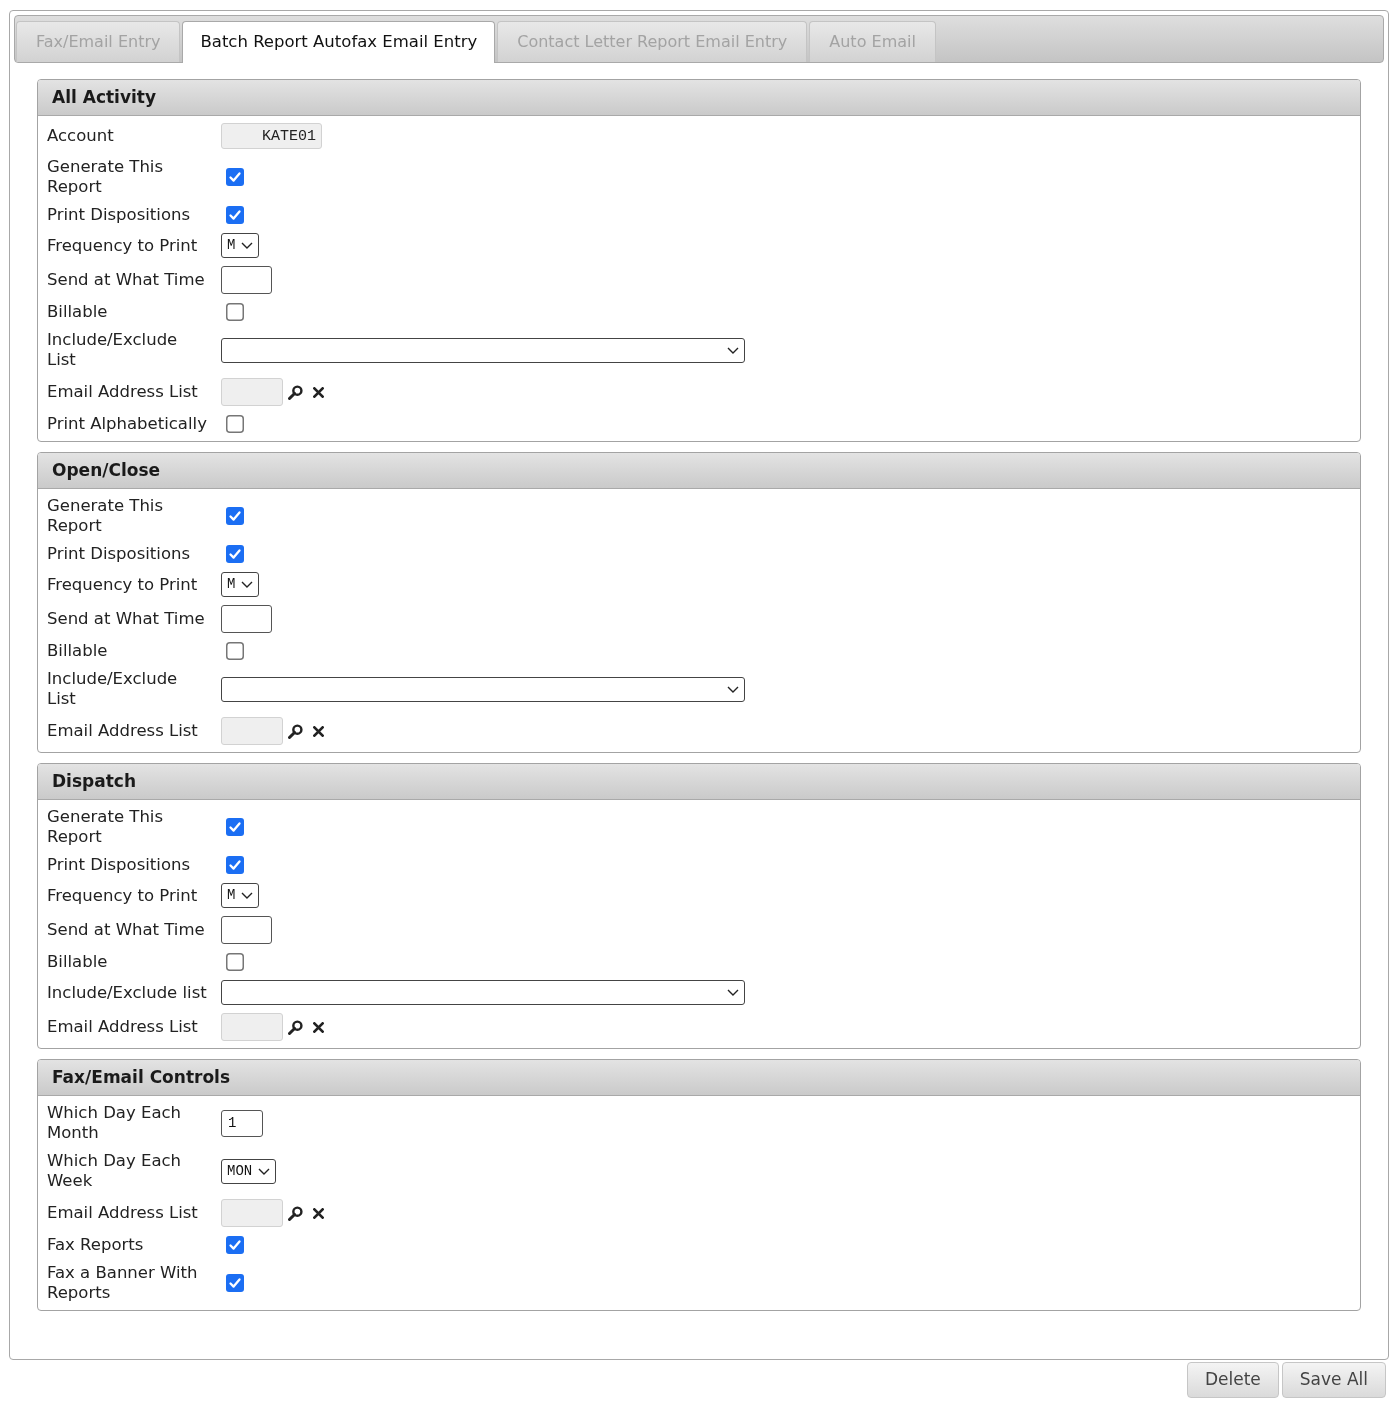 The width and height of the screenshot is (1398, 1406). I want to click on section-header: Fax/Email Controls, so click(699, 1078).